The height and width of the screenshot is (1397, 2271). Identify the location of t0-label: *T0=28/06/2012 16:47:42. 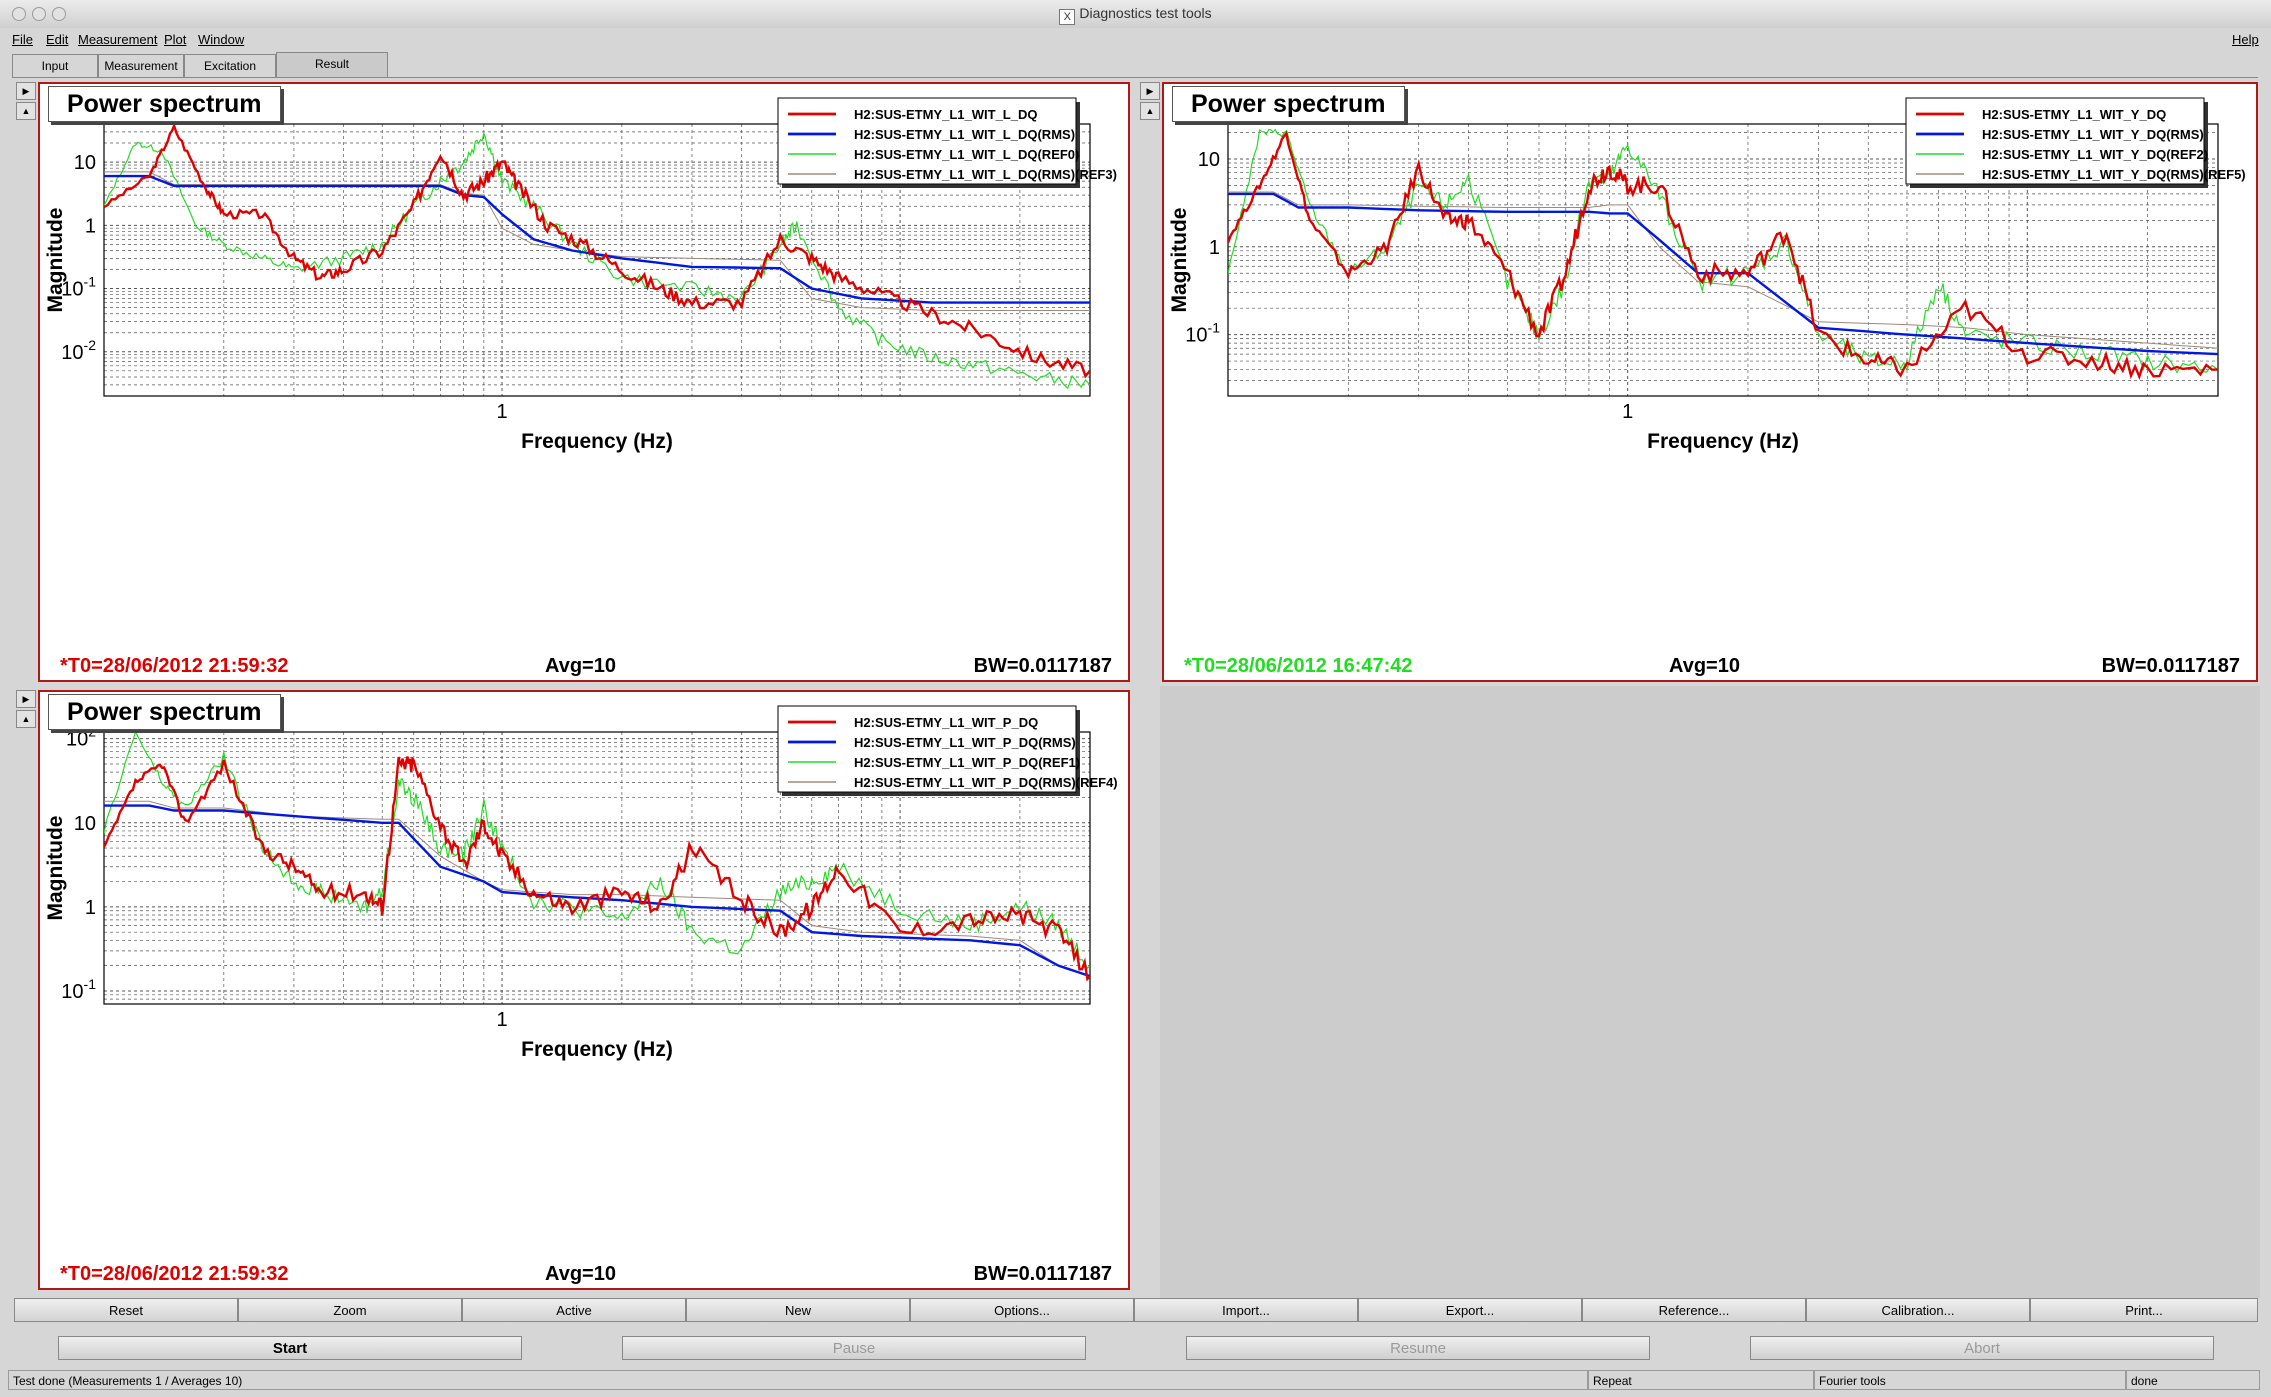
(1298, 666).